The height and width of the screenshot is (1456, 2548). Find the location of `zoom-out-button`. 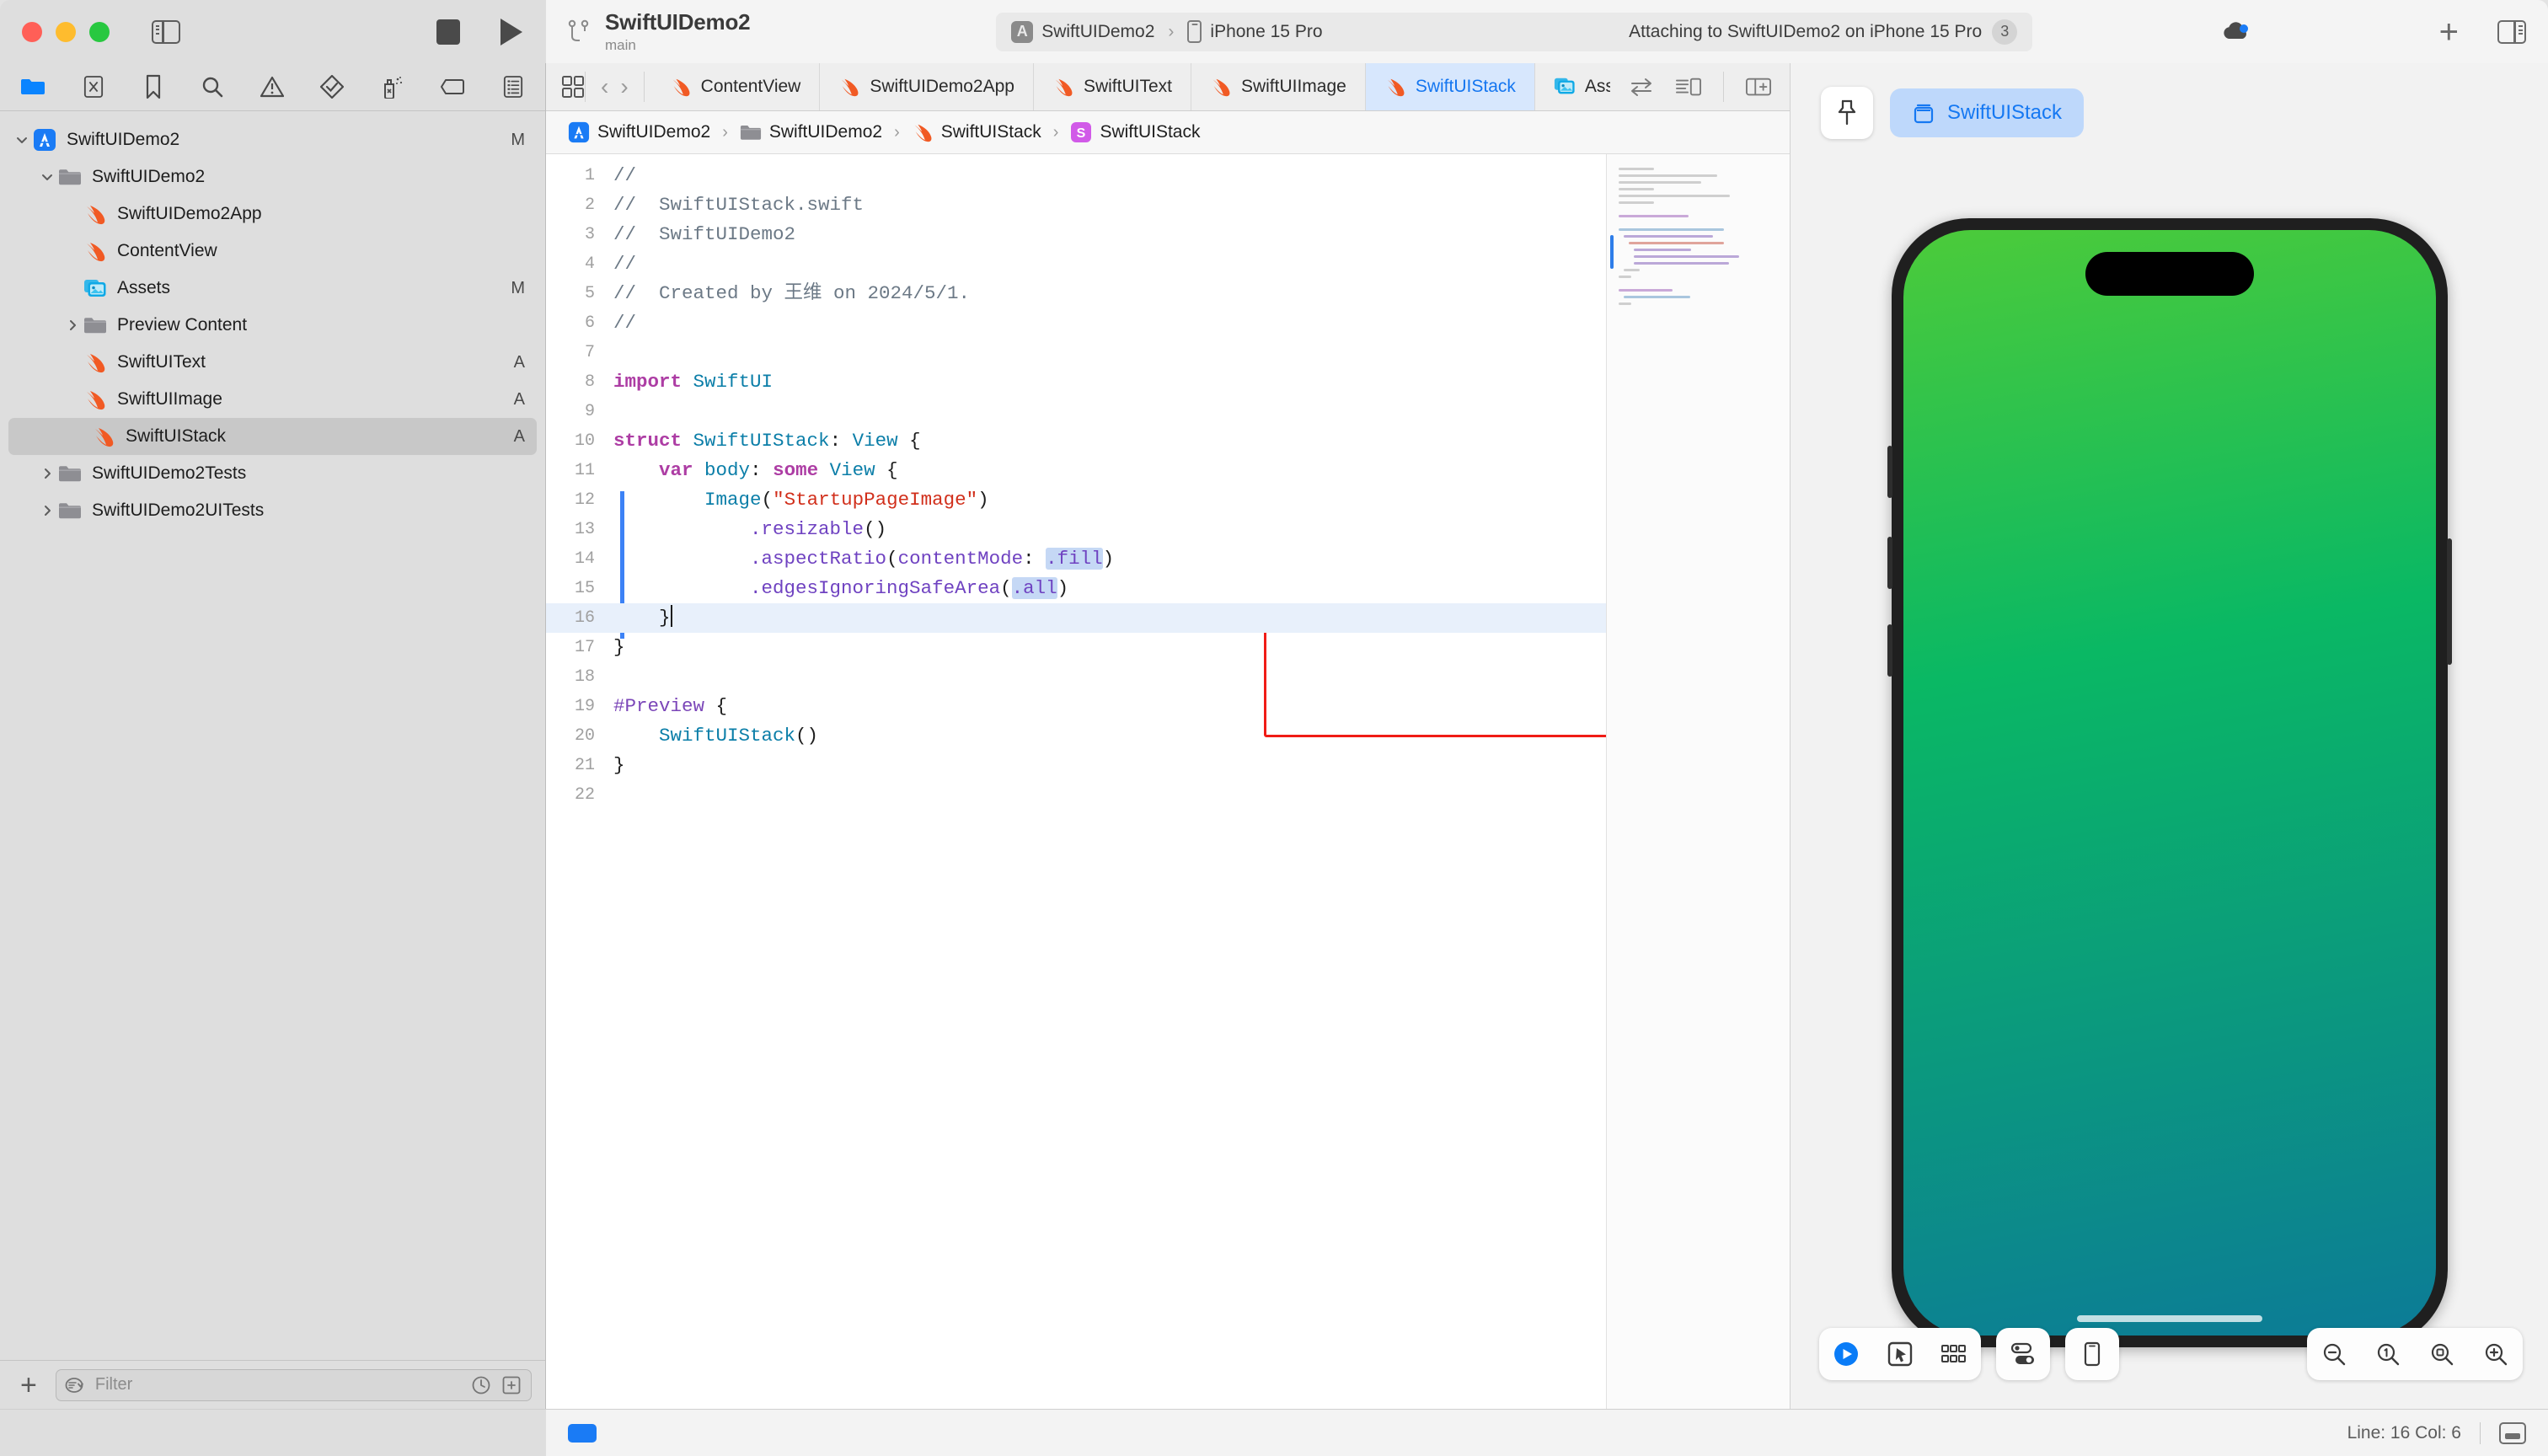

zoom-out-button is located at coordinates (2334, 1354).